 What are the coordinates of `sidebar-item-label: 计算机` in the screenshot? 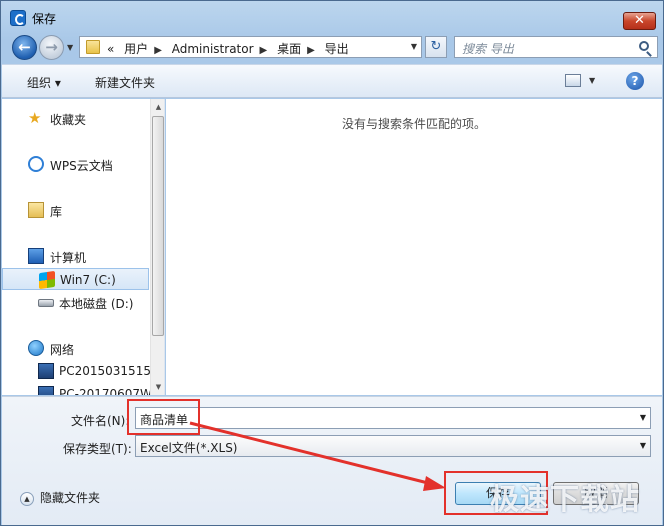 It's located at (68, 258).